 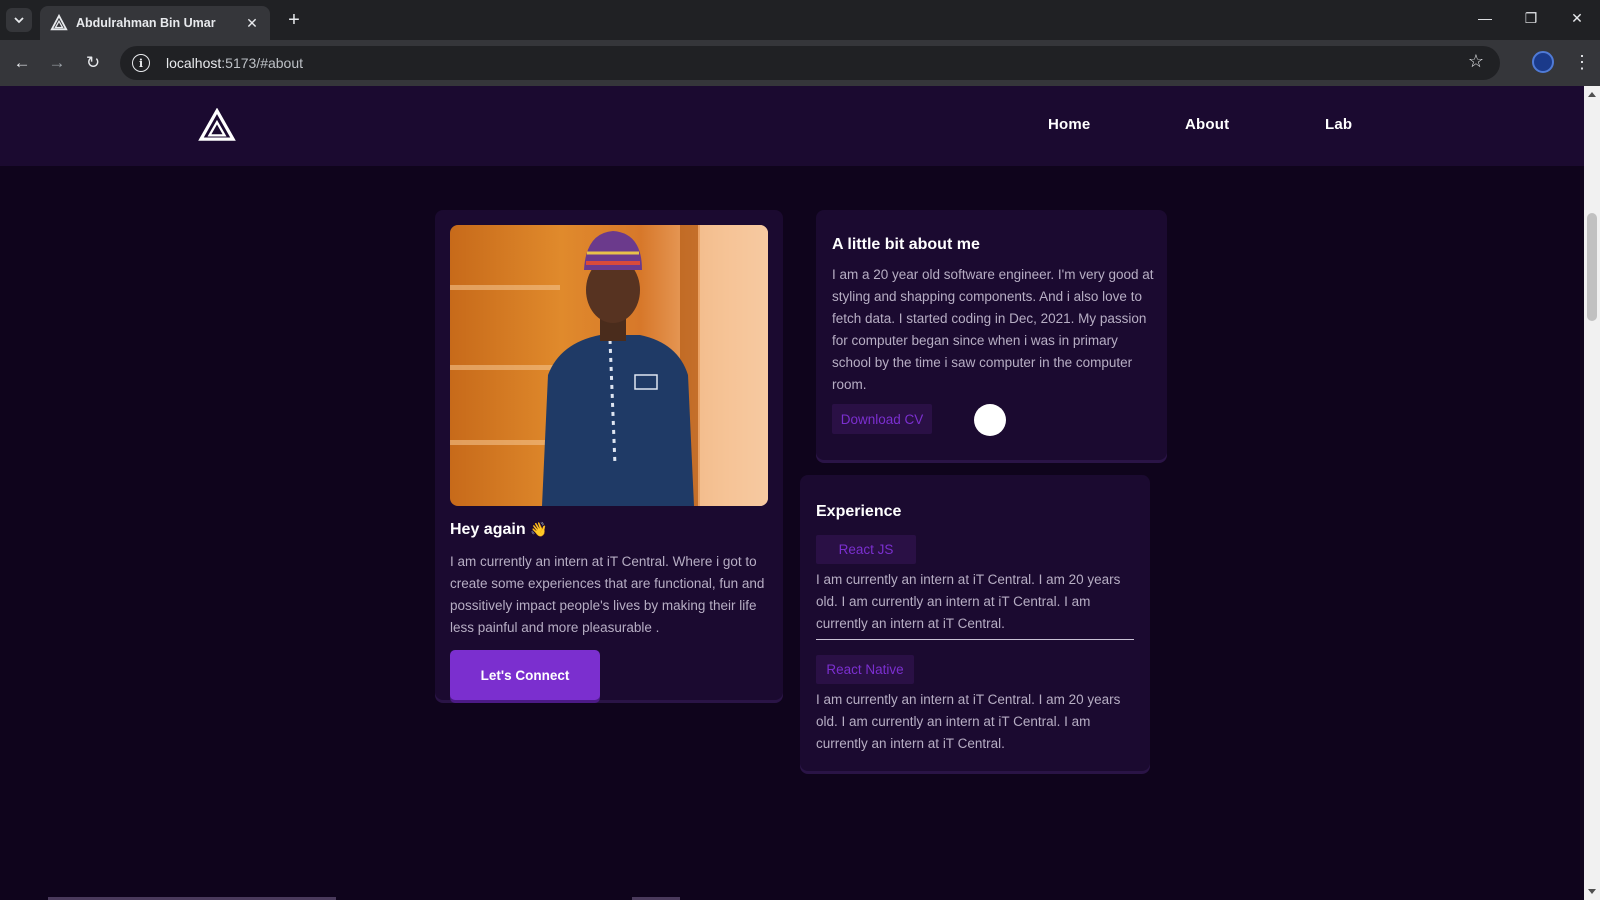 I want to click on restore-icon: ❐, so click(x=1531, y=18).